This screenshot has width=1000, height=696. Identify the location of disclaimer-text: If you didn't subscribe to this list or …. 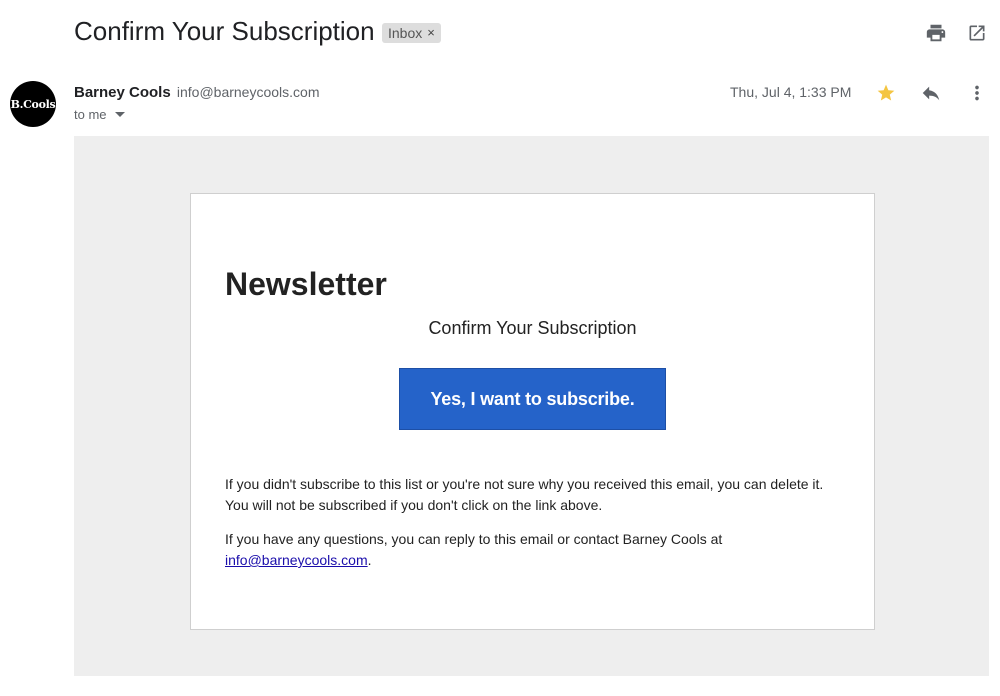
(524, 494).